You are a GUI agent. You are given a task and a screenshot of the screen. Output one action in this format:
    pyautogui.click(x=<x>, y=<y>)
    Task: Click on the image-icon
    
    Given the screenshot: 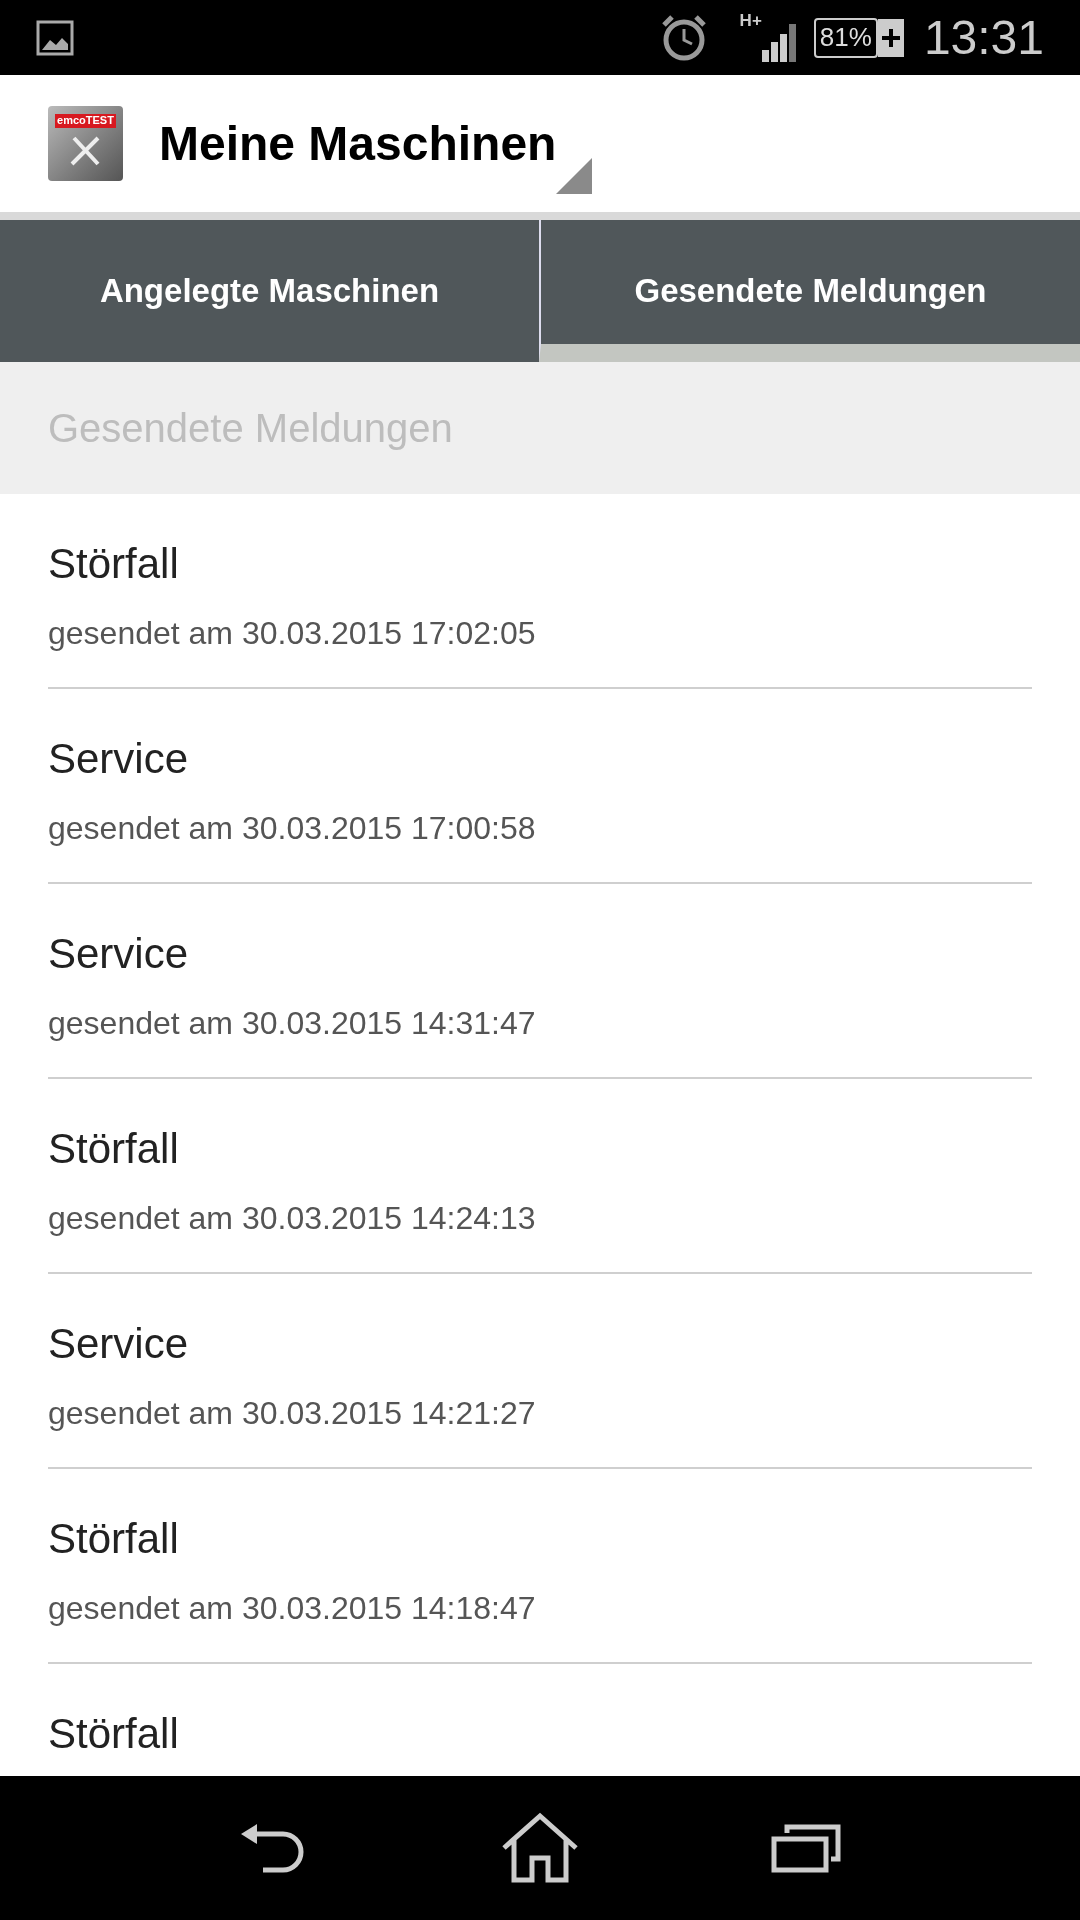 What is the action you would take?
    pyautogui.click(x=55, y=37)
    